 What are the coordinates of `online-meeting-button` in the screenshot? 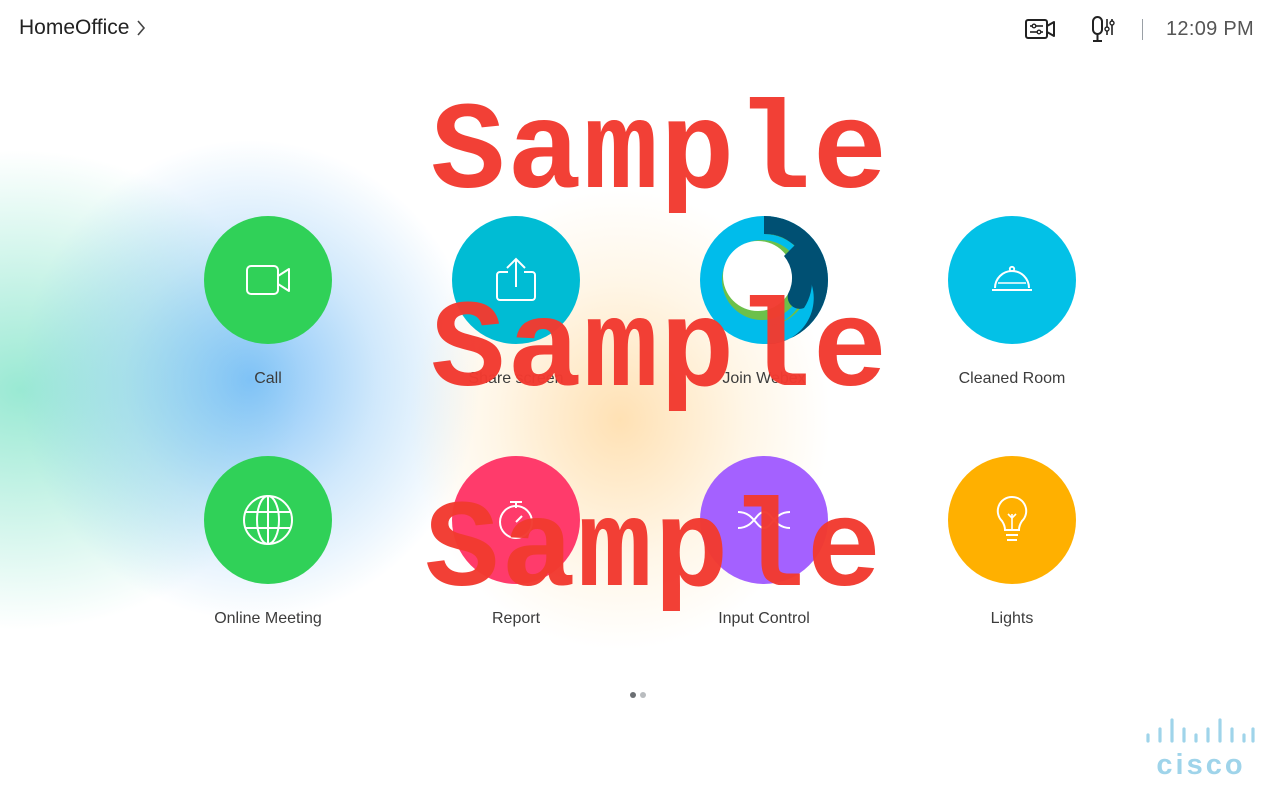 It's located at (268, 520).